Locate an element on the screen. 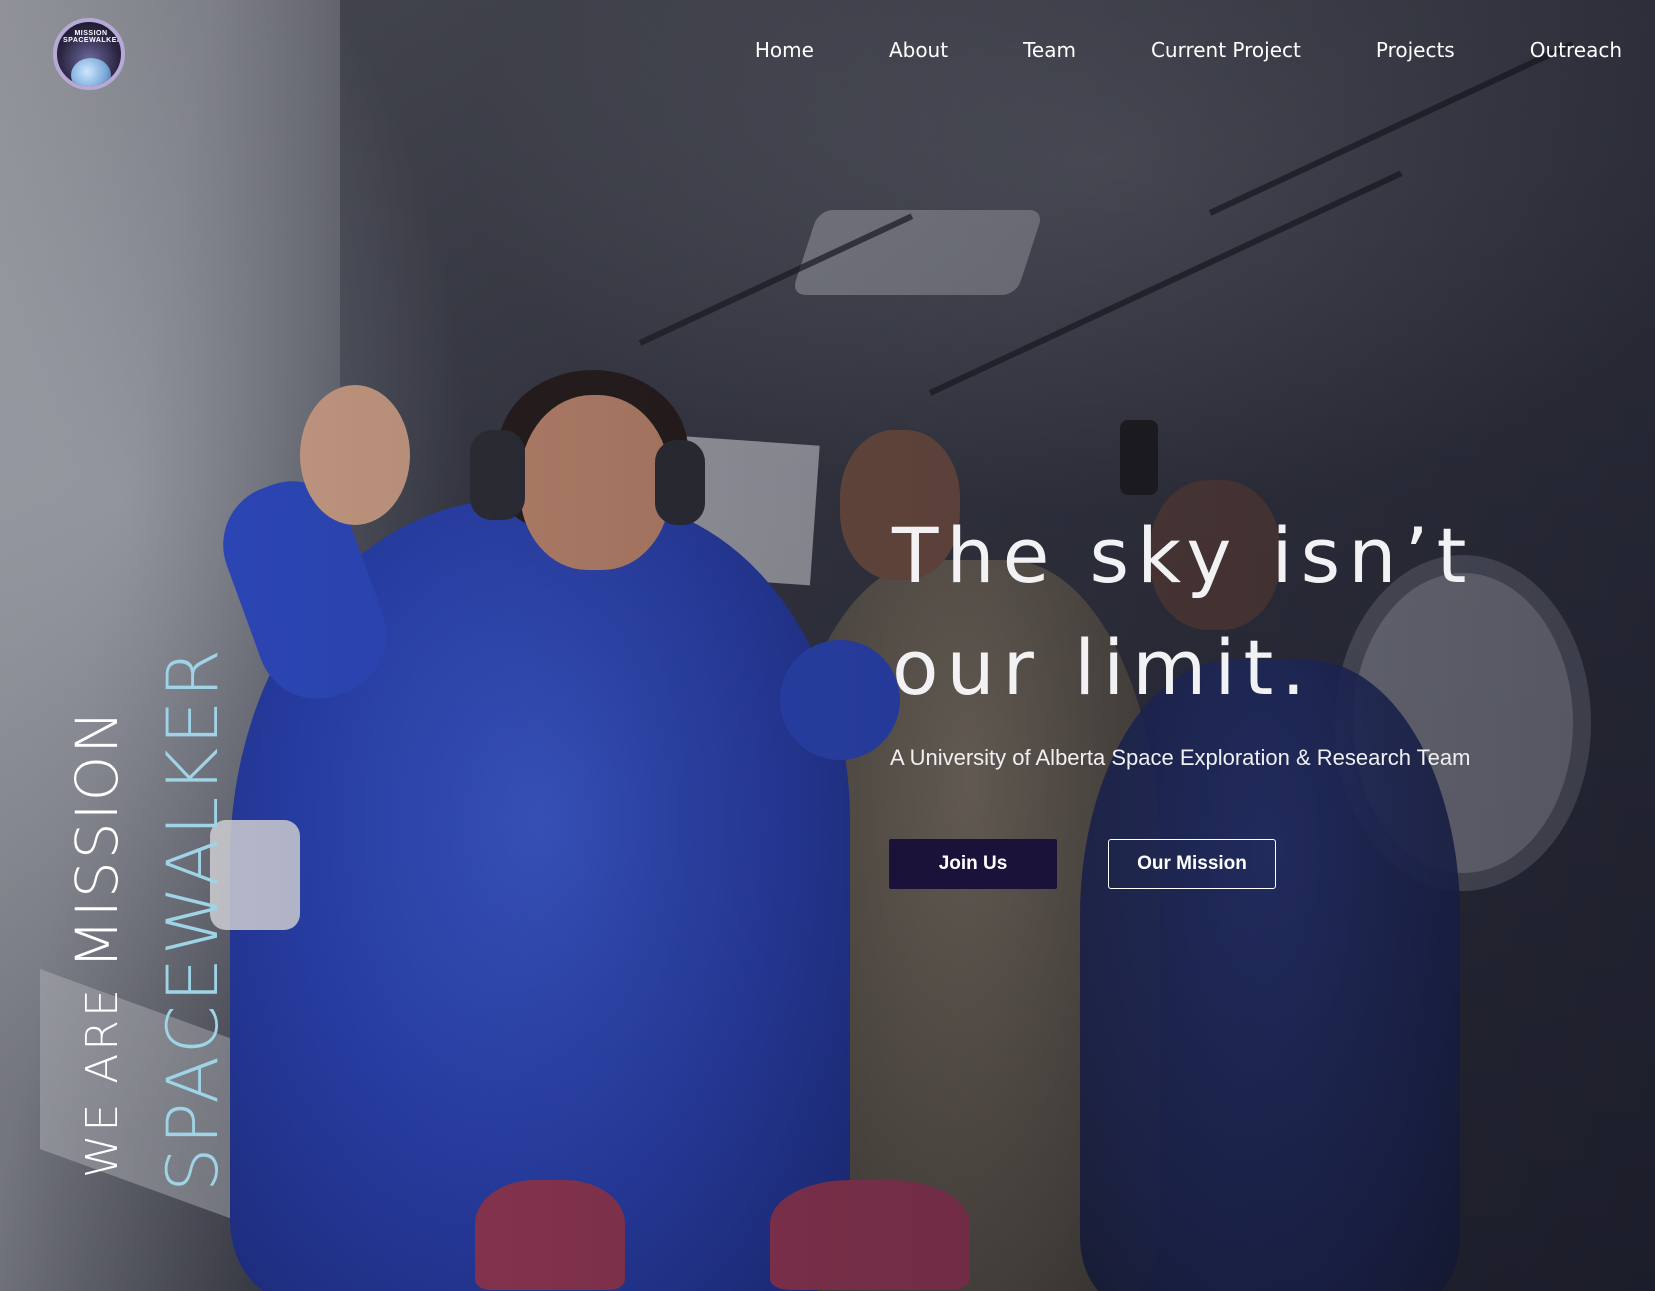 The height and width of the screenshot is (1291, 1655). headline-line2: our limit. is located at coordinates (1103, 667).